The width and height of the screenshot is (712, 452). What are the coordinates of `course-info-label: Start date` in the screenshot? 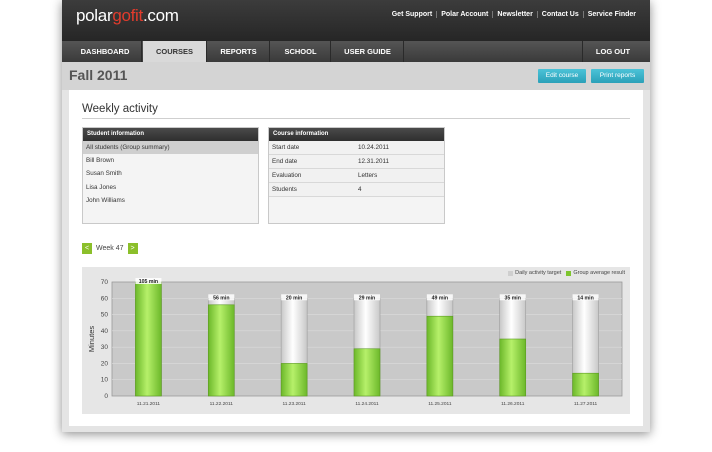 It's located at (286, 147).